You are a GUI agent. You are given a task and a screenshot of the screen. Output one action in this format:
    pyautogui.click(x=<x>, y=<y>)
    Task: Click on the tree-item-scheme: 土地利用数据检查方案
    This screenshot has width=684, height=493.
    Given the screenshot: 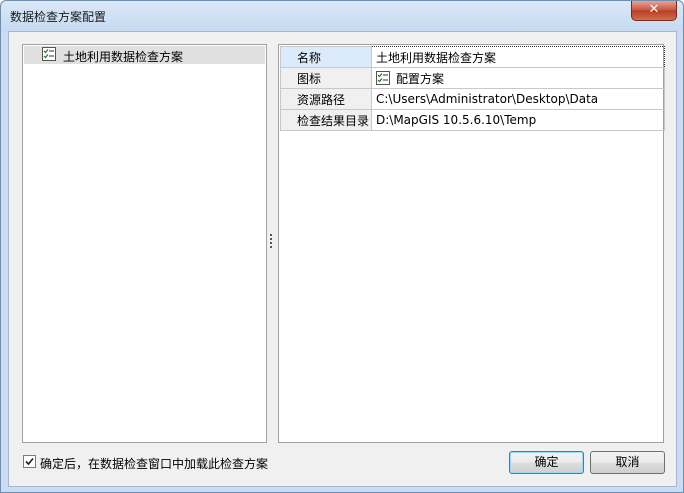 What is the action you would take?
    pyautogui.click(x=144, y=55)
    